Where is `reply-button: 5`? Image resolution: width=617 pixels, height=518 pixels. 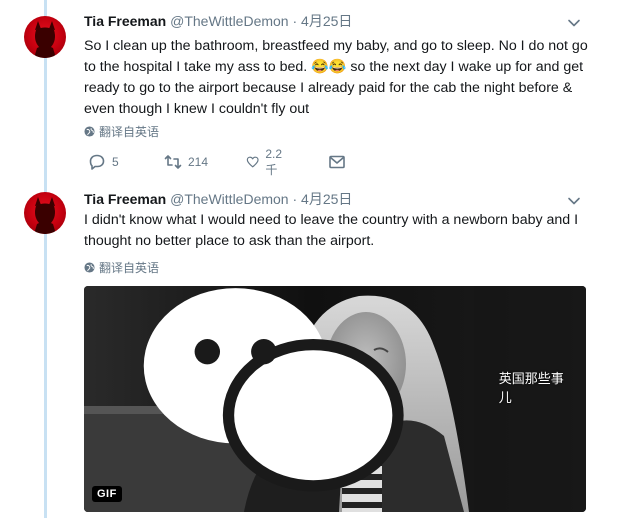 reply-button: 5 is located at coordinates (103, 162).